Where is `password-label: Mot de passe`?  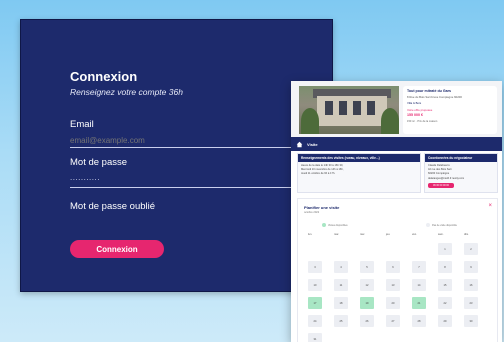
password-label: Mot de passe is located at coordinates (99, 162).